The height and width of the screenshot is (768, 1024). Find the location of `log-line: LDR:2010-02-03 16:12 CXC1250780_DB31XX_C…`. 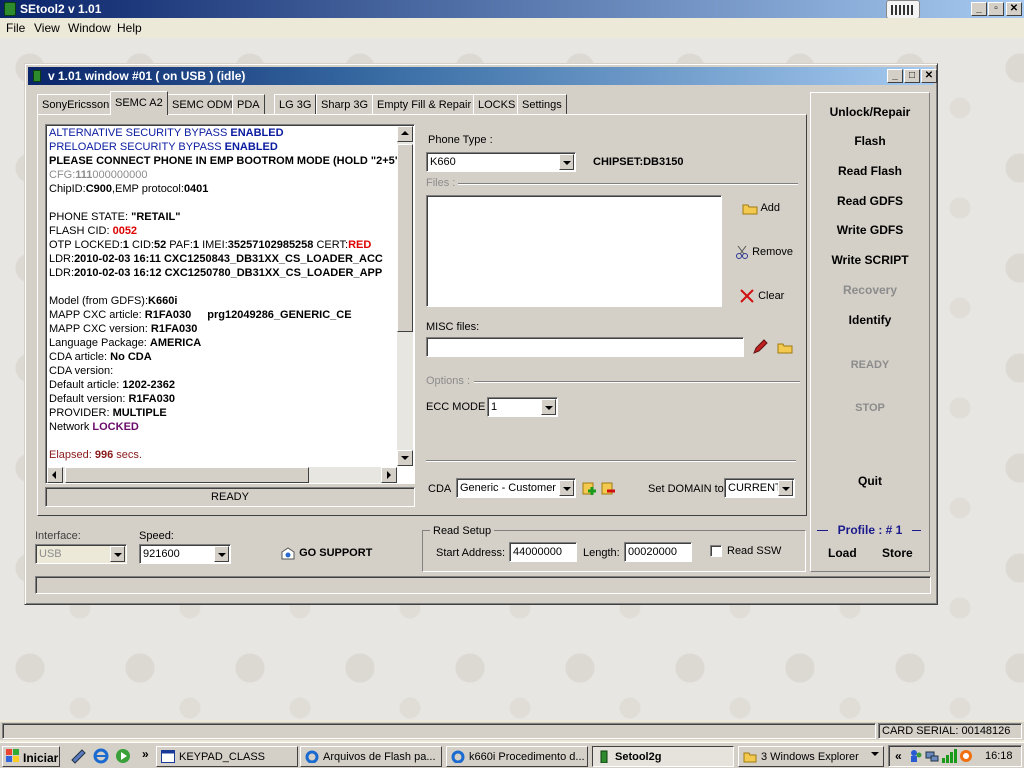

log-line: LDR:2010-02-03 16:12 CXC1250780_DB31XX_C… is located at coordinates (216, 273).